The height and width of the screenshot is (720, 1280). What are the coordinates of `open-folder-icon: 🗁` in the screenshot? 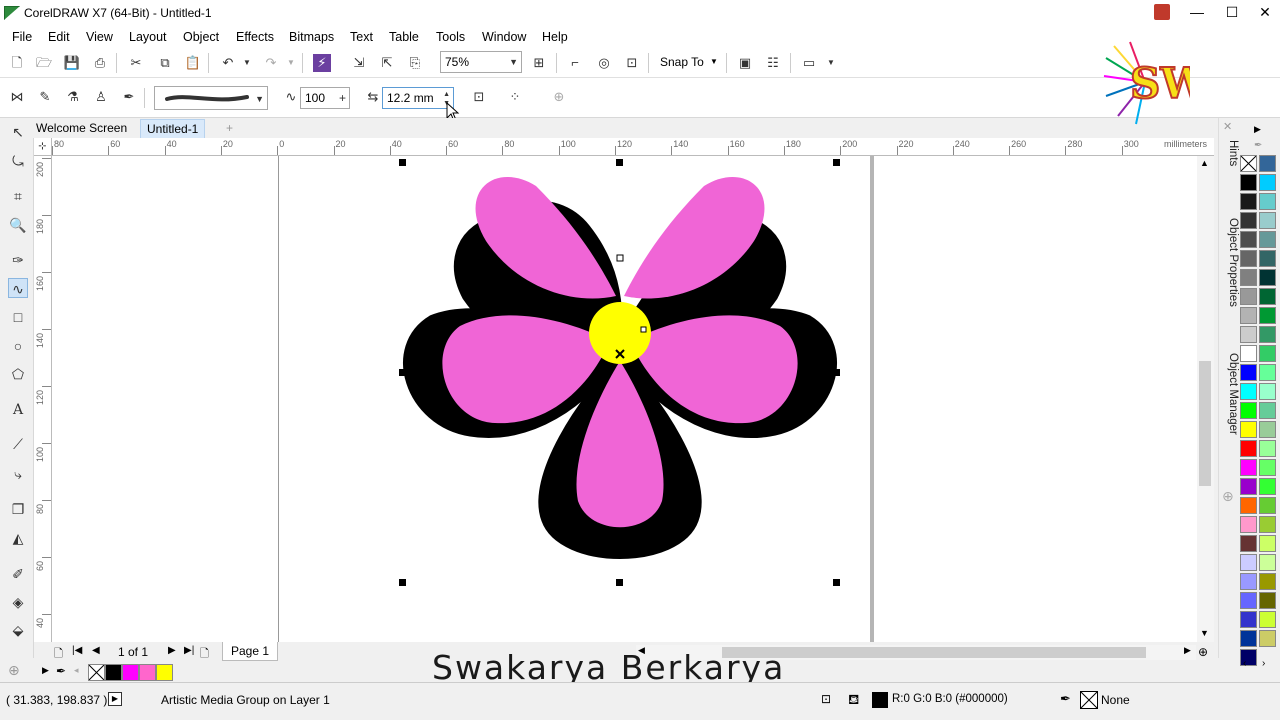 It's located at (44, 63).